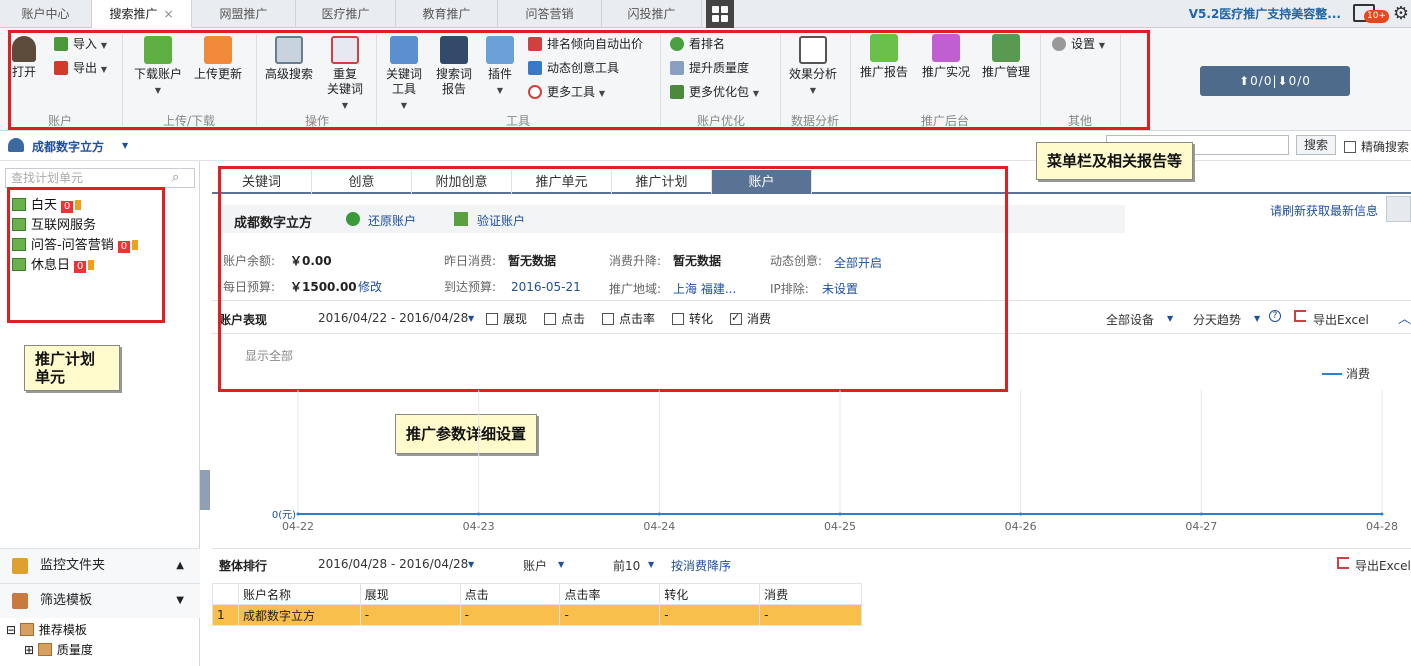  What do you see at coordinates (46, 630) in the screenshot?
I see `tree-item-recommend: ⊟ 推荐模板` at bounding box center [46, 630].